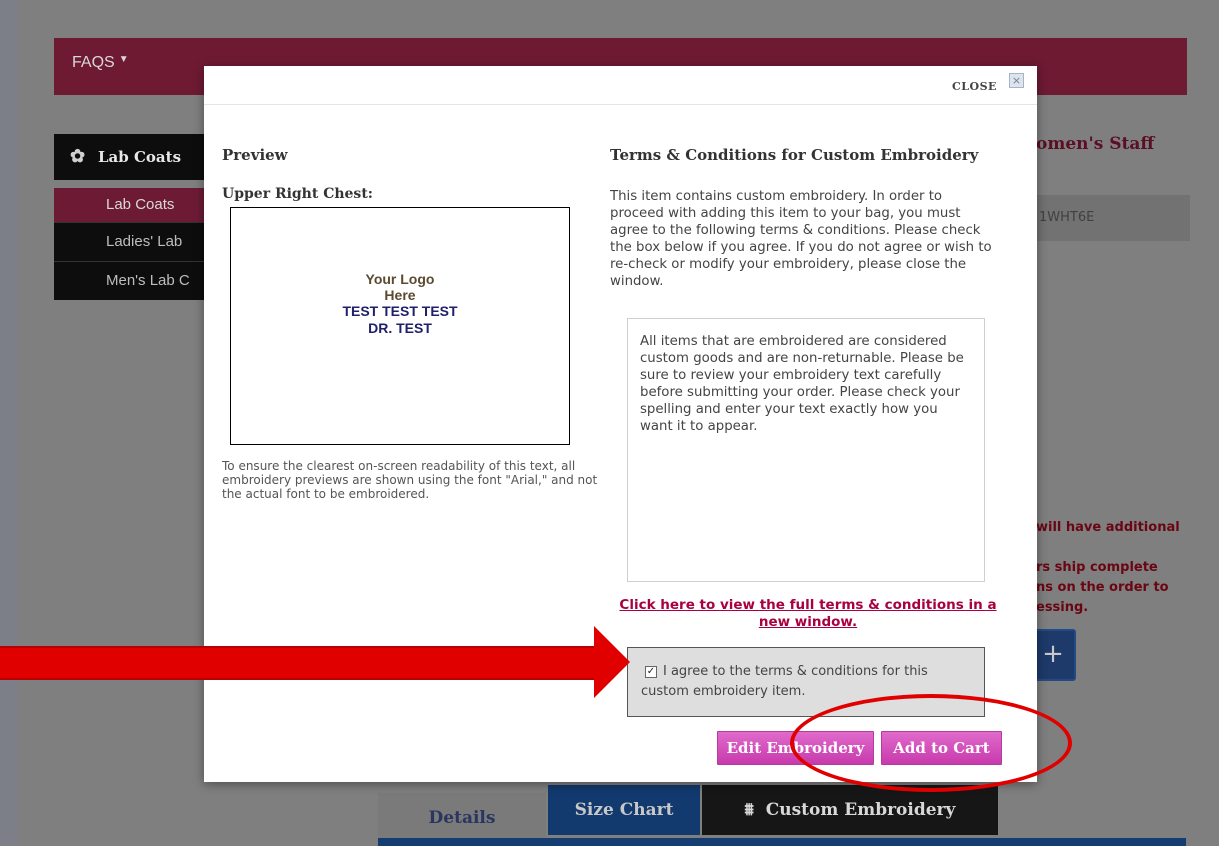 The image size is (1219, 846). What do you see at coordinates (1016, 80) in the screenshot?
I see `close-icon: ×` at bounding box center [1016, 80].